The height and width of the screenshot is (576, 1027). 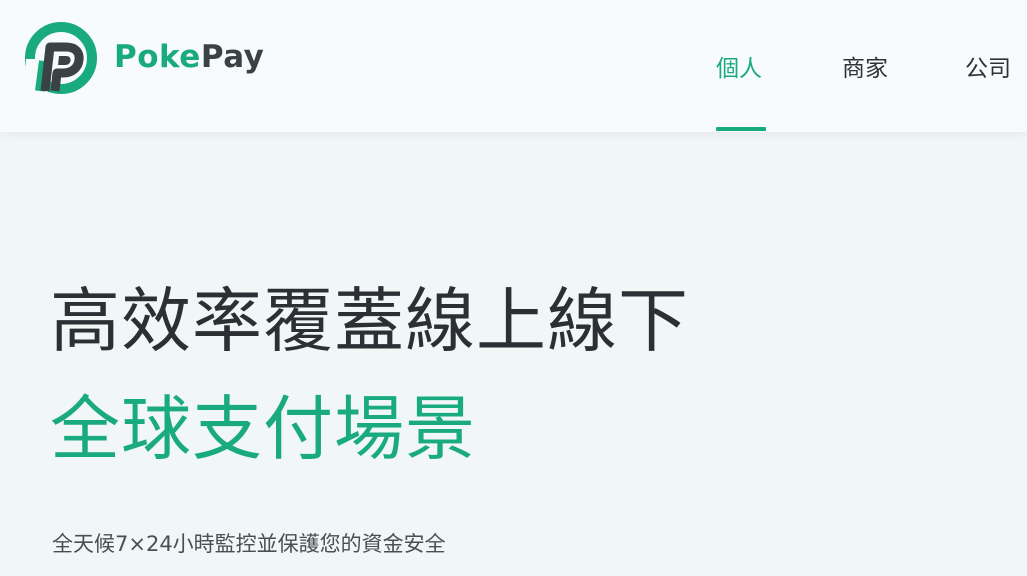 I want to click on brand-name: PokePay, so click(x=189, y=57).